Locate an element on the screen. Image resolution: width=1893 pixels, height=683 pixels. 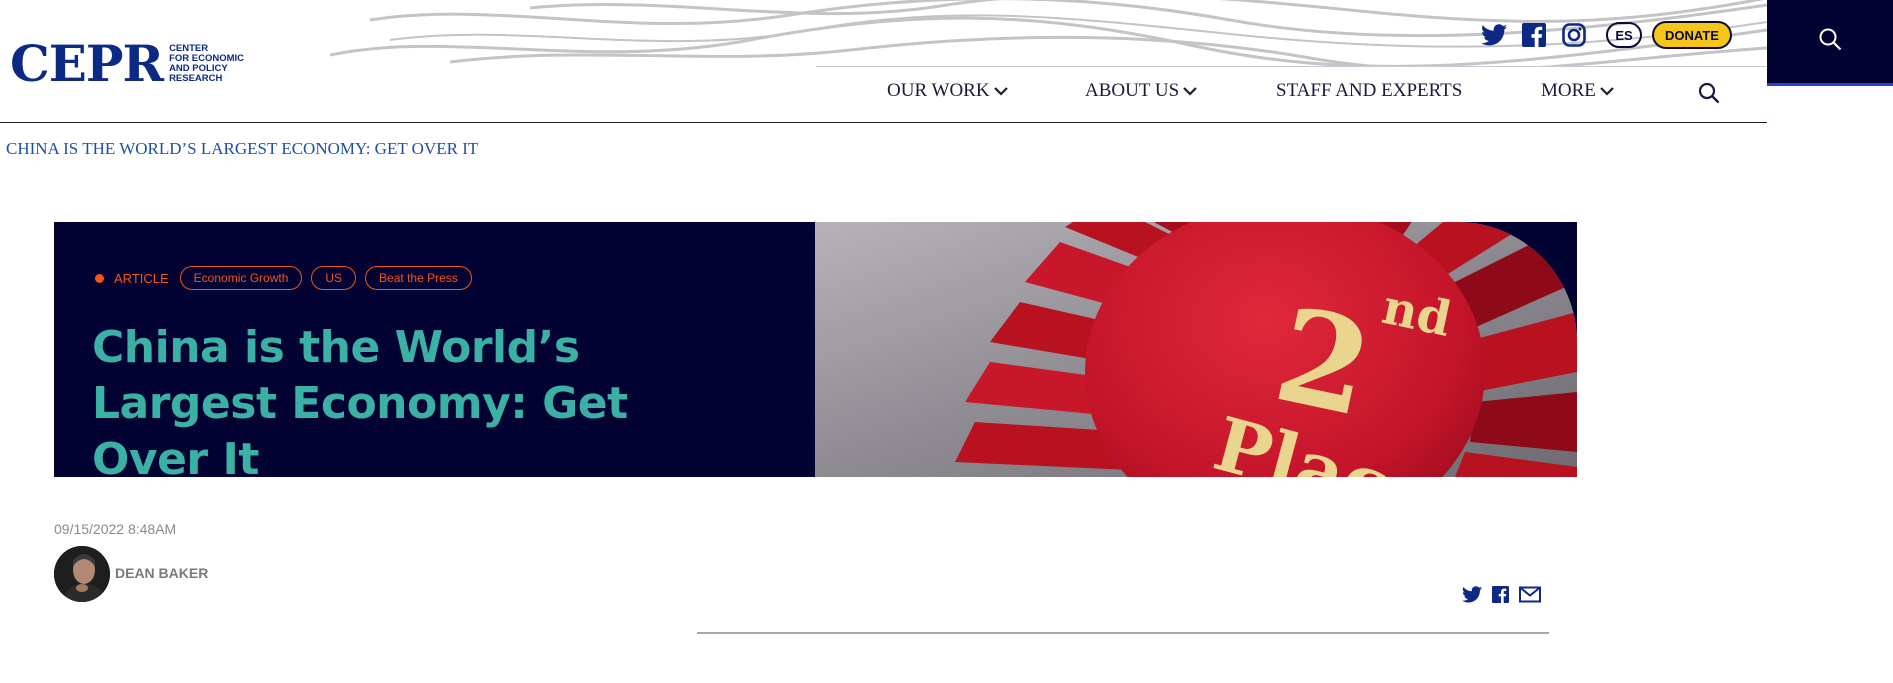
nav-item-more: MORE is located at coordinates (1577, 91).